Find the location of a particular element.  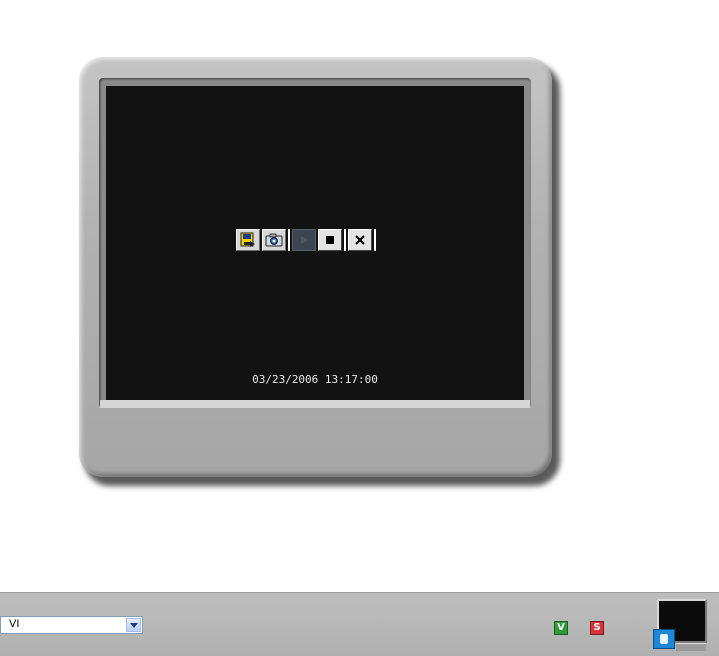

green-action-button: V is located at coordinates (561, 628).